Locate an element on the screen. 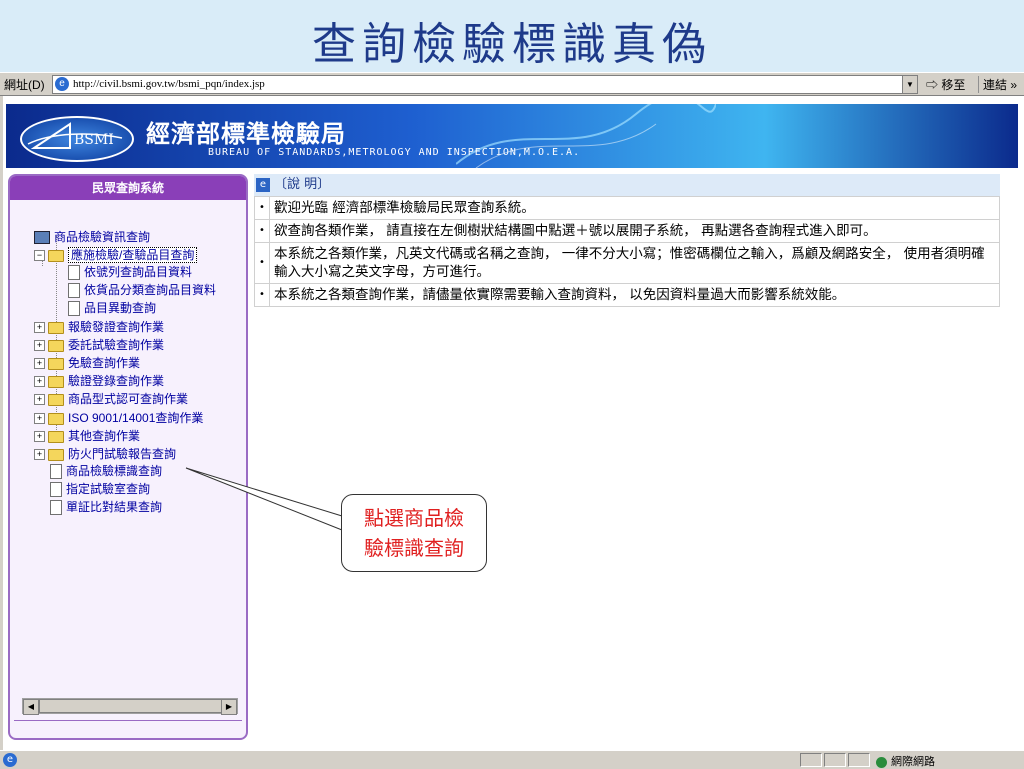 The height and width of the screenshot is (769, 1024). info-row: • 歡迎光臨 經濟部標準檢驗局民眾查詢系統。 is located at coordinates (627, 208).